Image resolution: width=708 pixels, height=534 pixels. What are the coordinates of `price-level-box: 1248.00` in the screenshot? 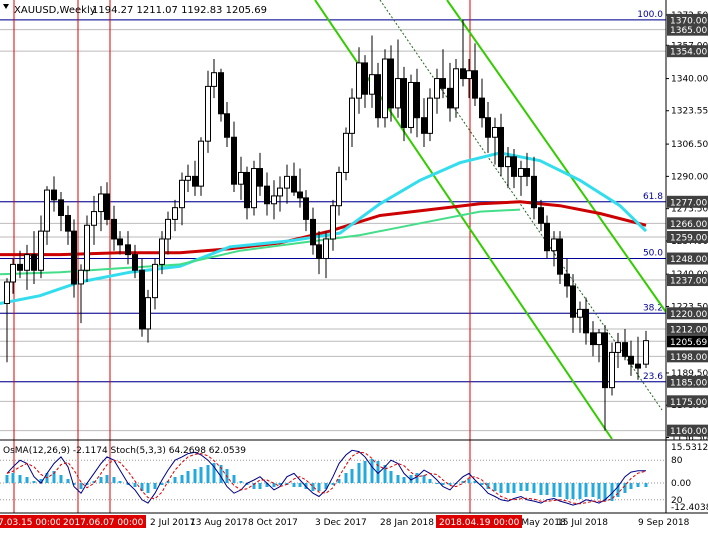 It's located at (687, 258).